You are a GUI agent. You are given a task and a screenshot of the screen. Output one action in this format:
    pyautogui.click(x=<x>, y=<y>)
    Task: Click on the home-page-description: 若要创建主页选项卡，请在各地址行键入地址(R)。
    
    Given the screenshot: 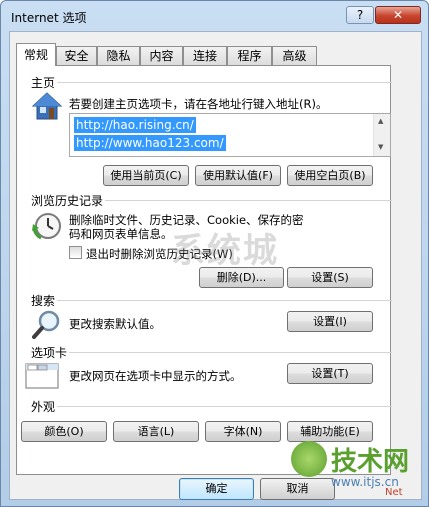 What is the action you would take?
    pyautogui.click(x=198, y=104)
    